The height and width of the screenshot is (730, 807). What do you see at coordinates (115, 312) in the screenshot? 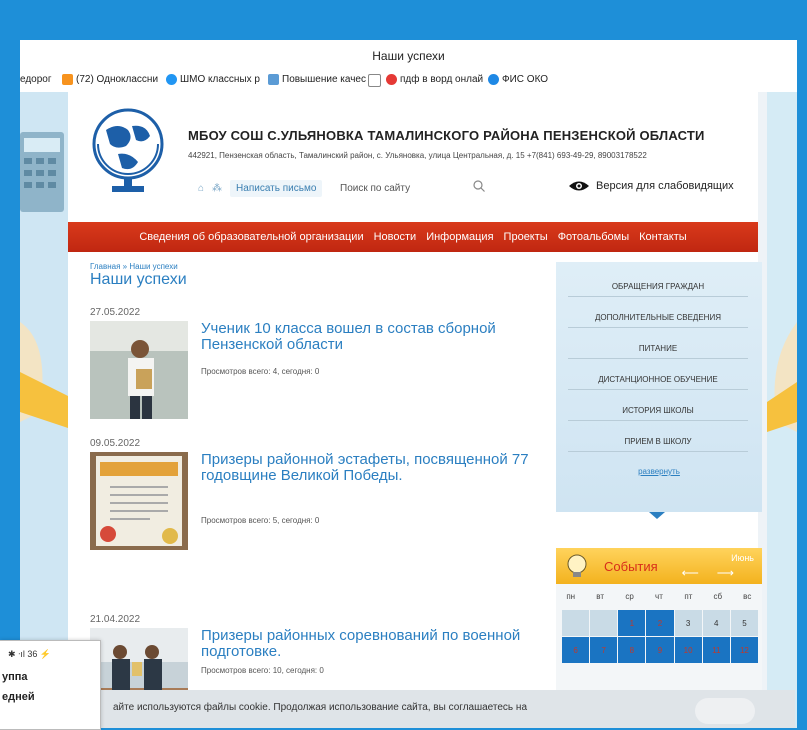
I see `post-date: 27.05.2022` at bounding box center [115, 312].